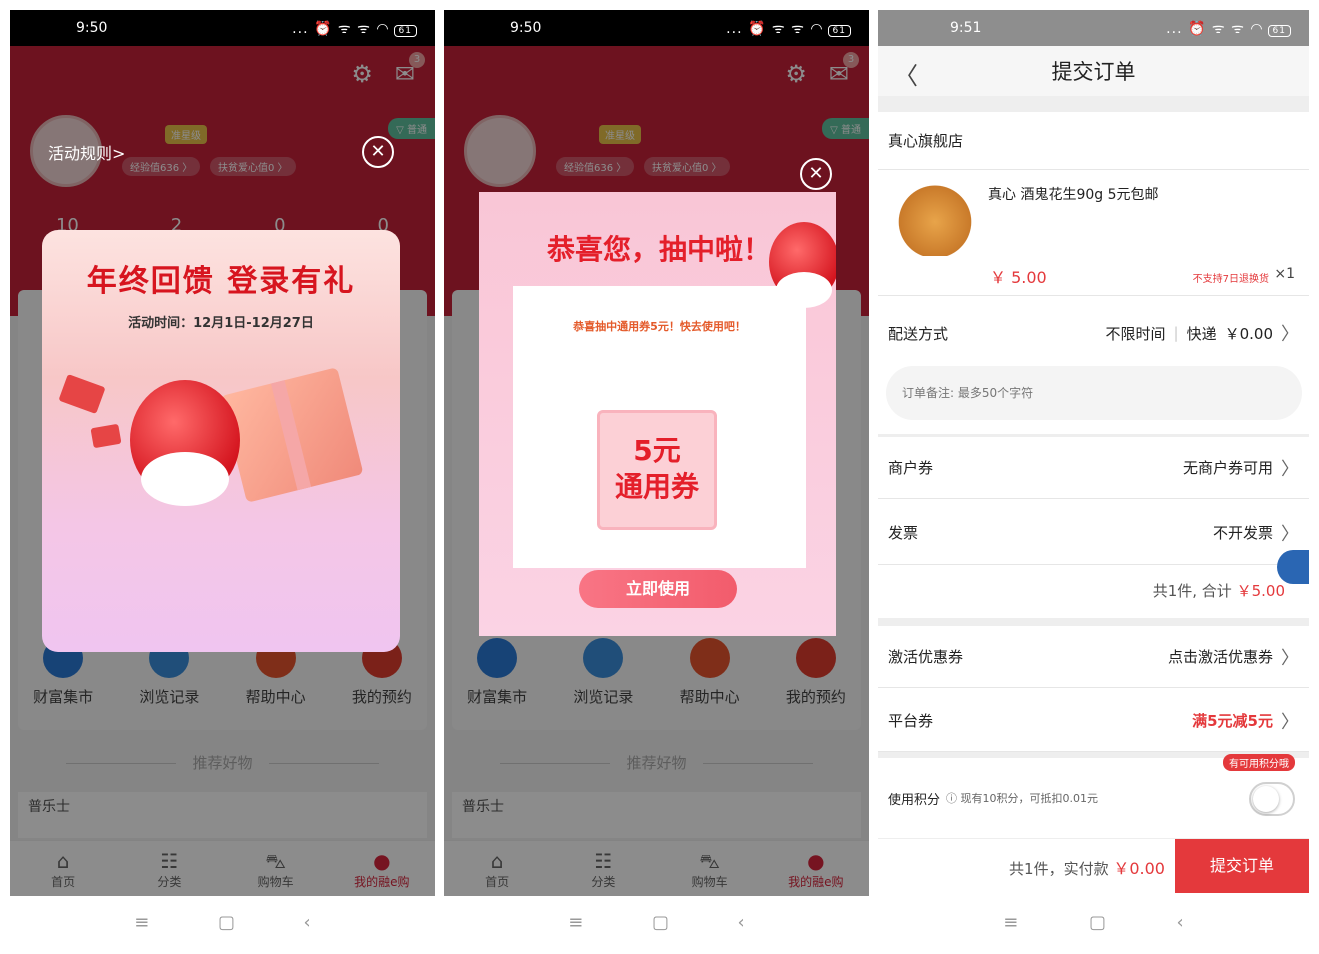  I want to click on mascot-icon, so click(185, 443).